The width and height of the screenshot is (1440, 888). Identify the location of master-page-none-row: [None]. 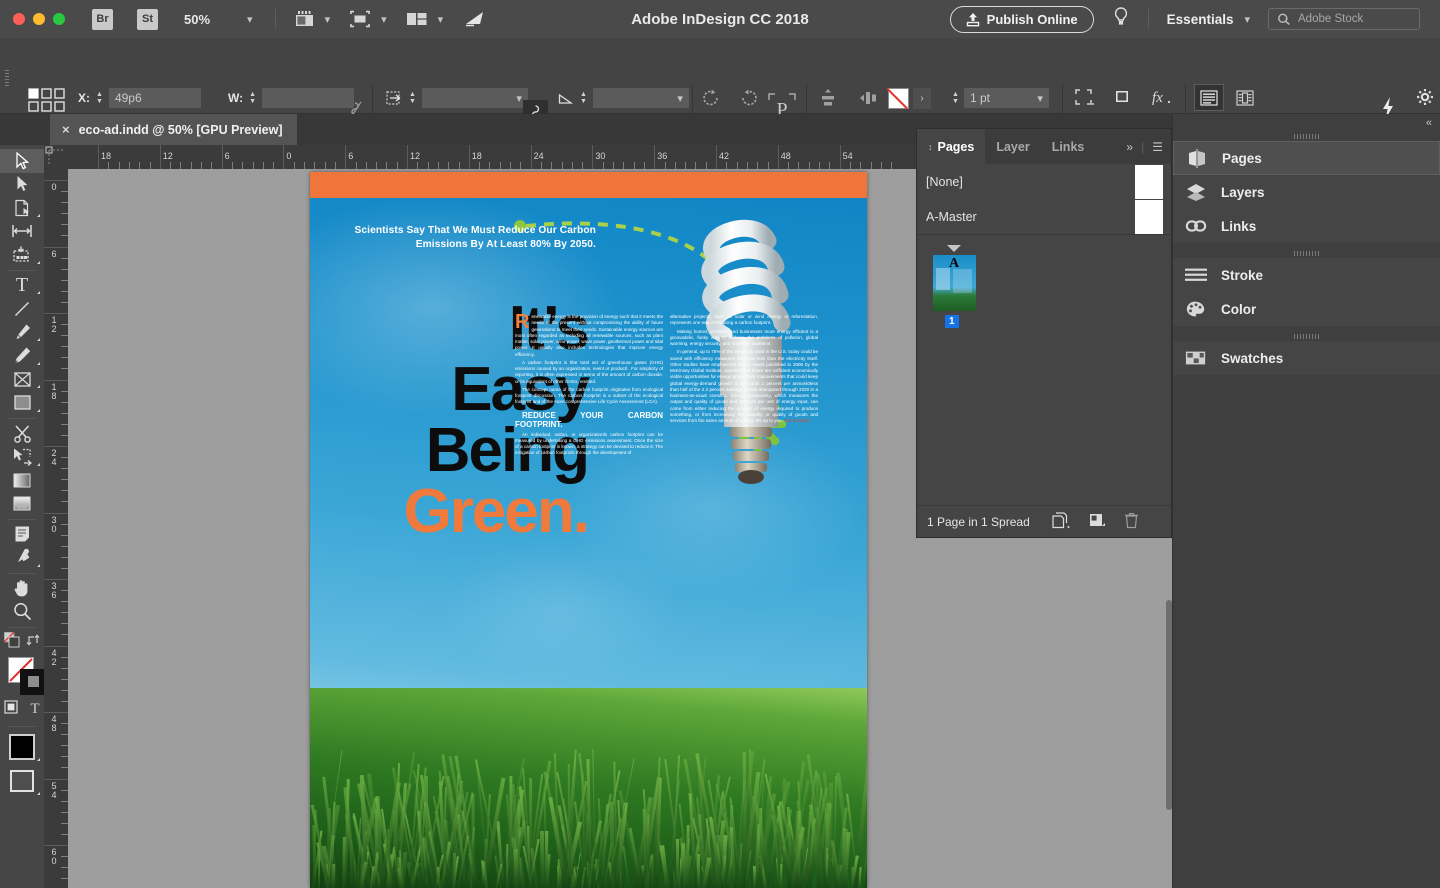
(1044, 181).